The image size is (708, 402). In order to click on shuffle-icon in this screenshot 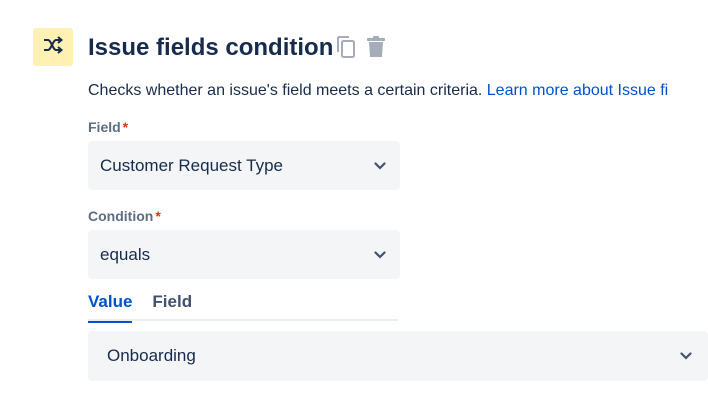, I will do `click(53, 47)`.